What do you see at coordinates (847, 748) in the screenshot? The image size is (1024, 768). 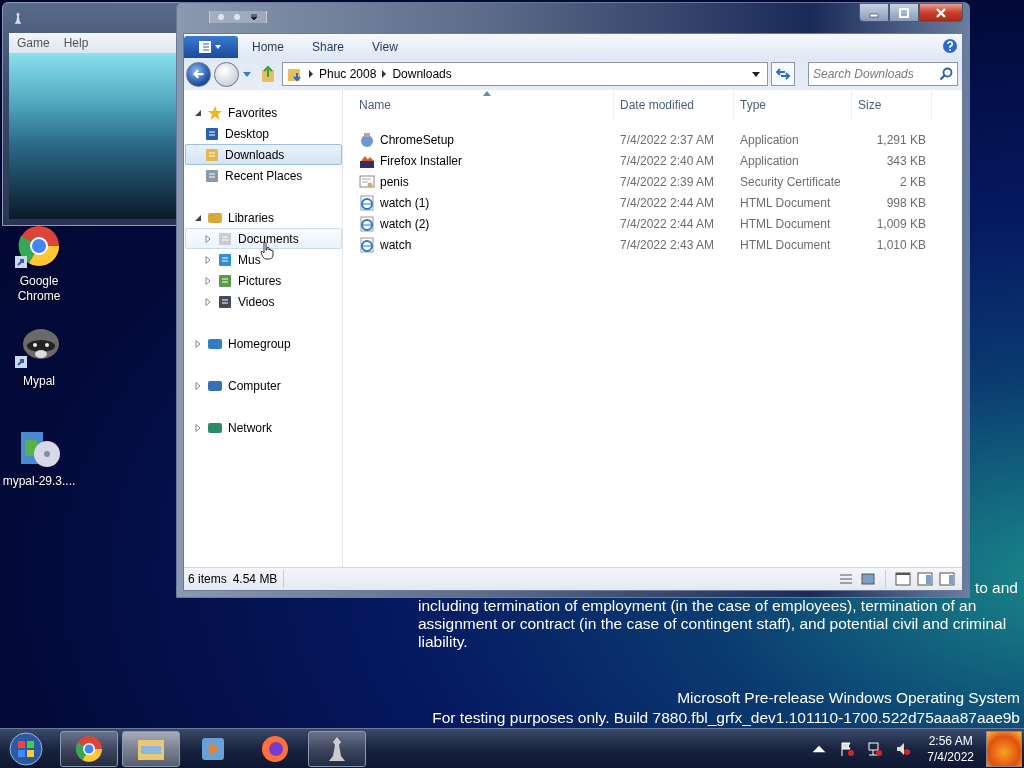 I see `flag-icon` at bounding box center [847, 748].